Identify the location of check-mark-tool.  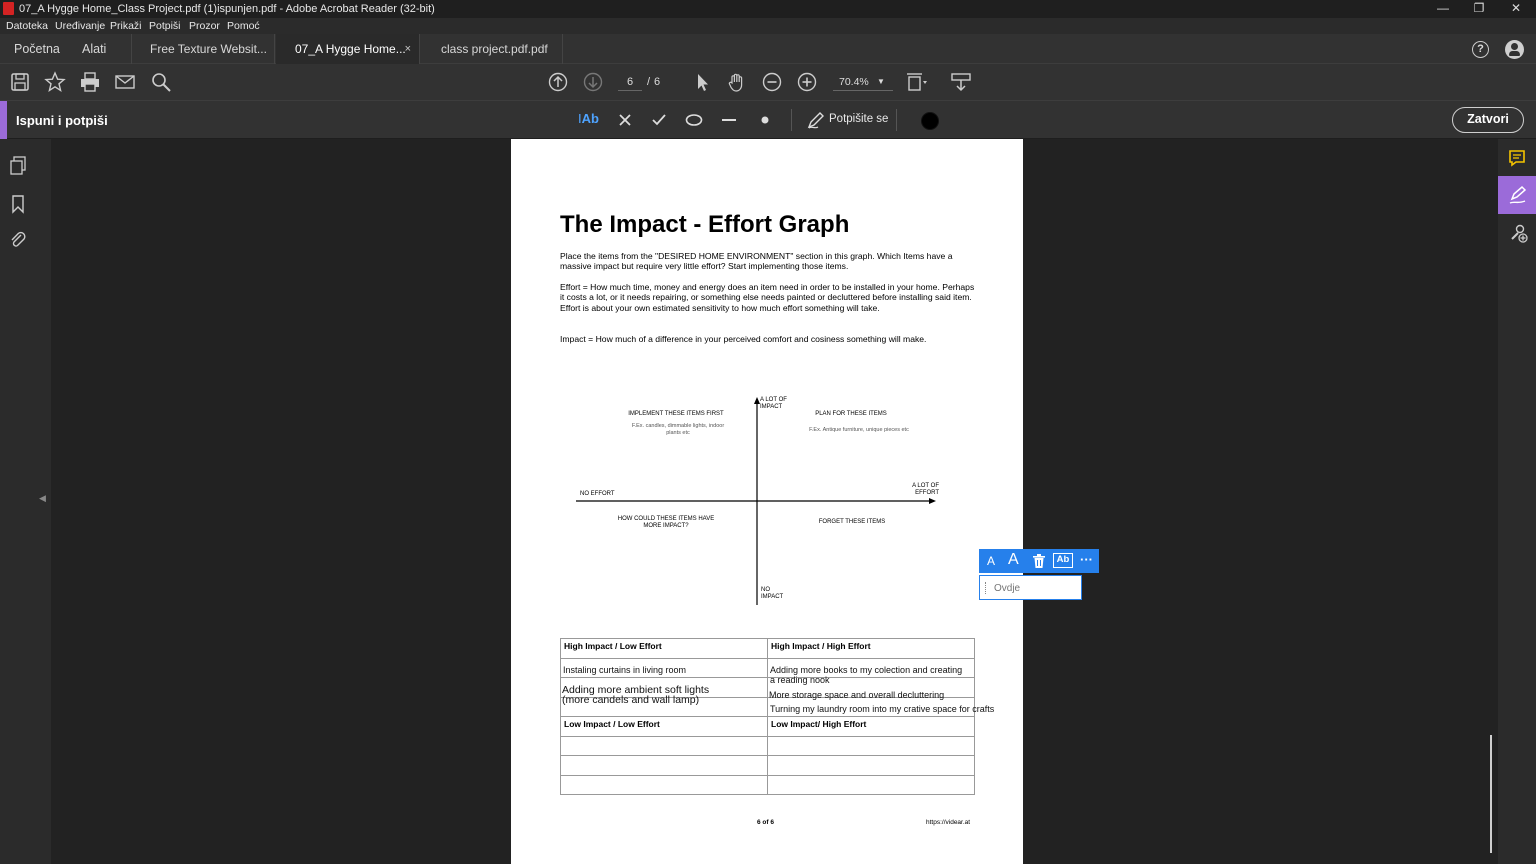
(659, 120).